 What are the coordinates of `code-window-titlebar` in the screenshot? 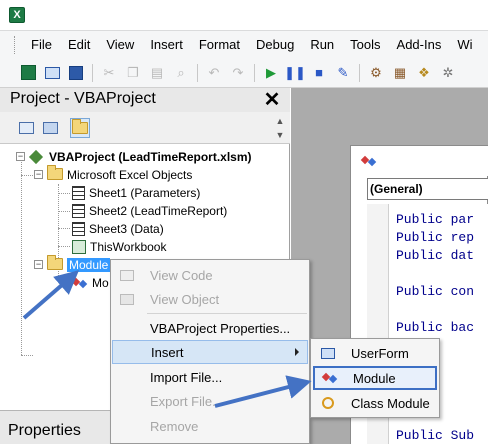 It's located at (419, 161).